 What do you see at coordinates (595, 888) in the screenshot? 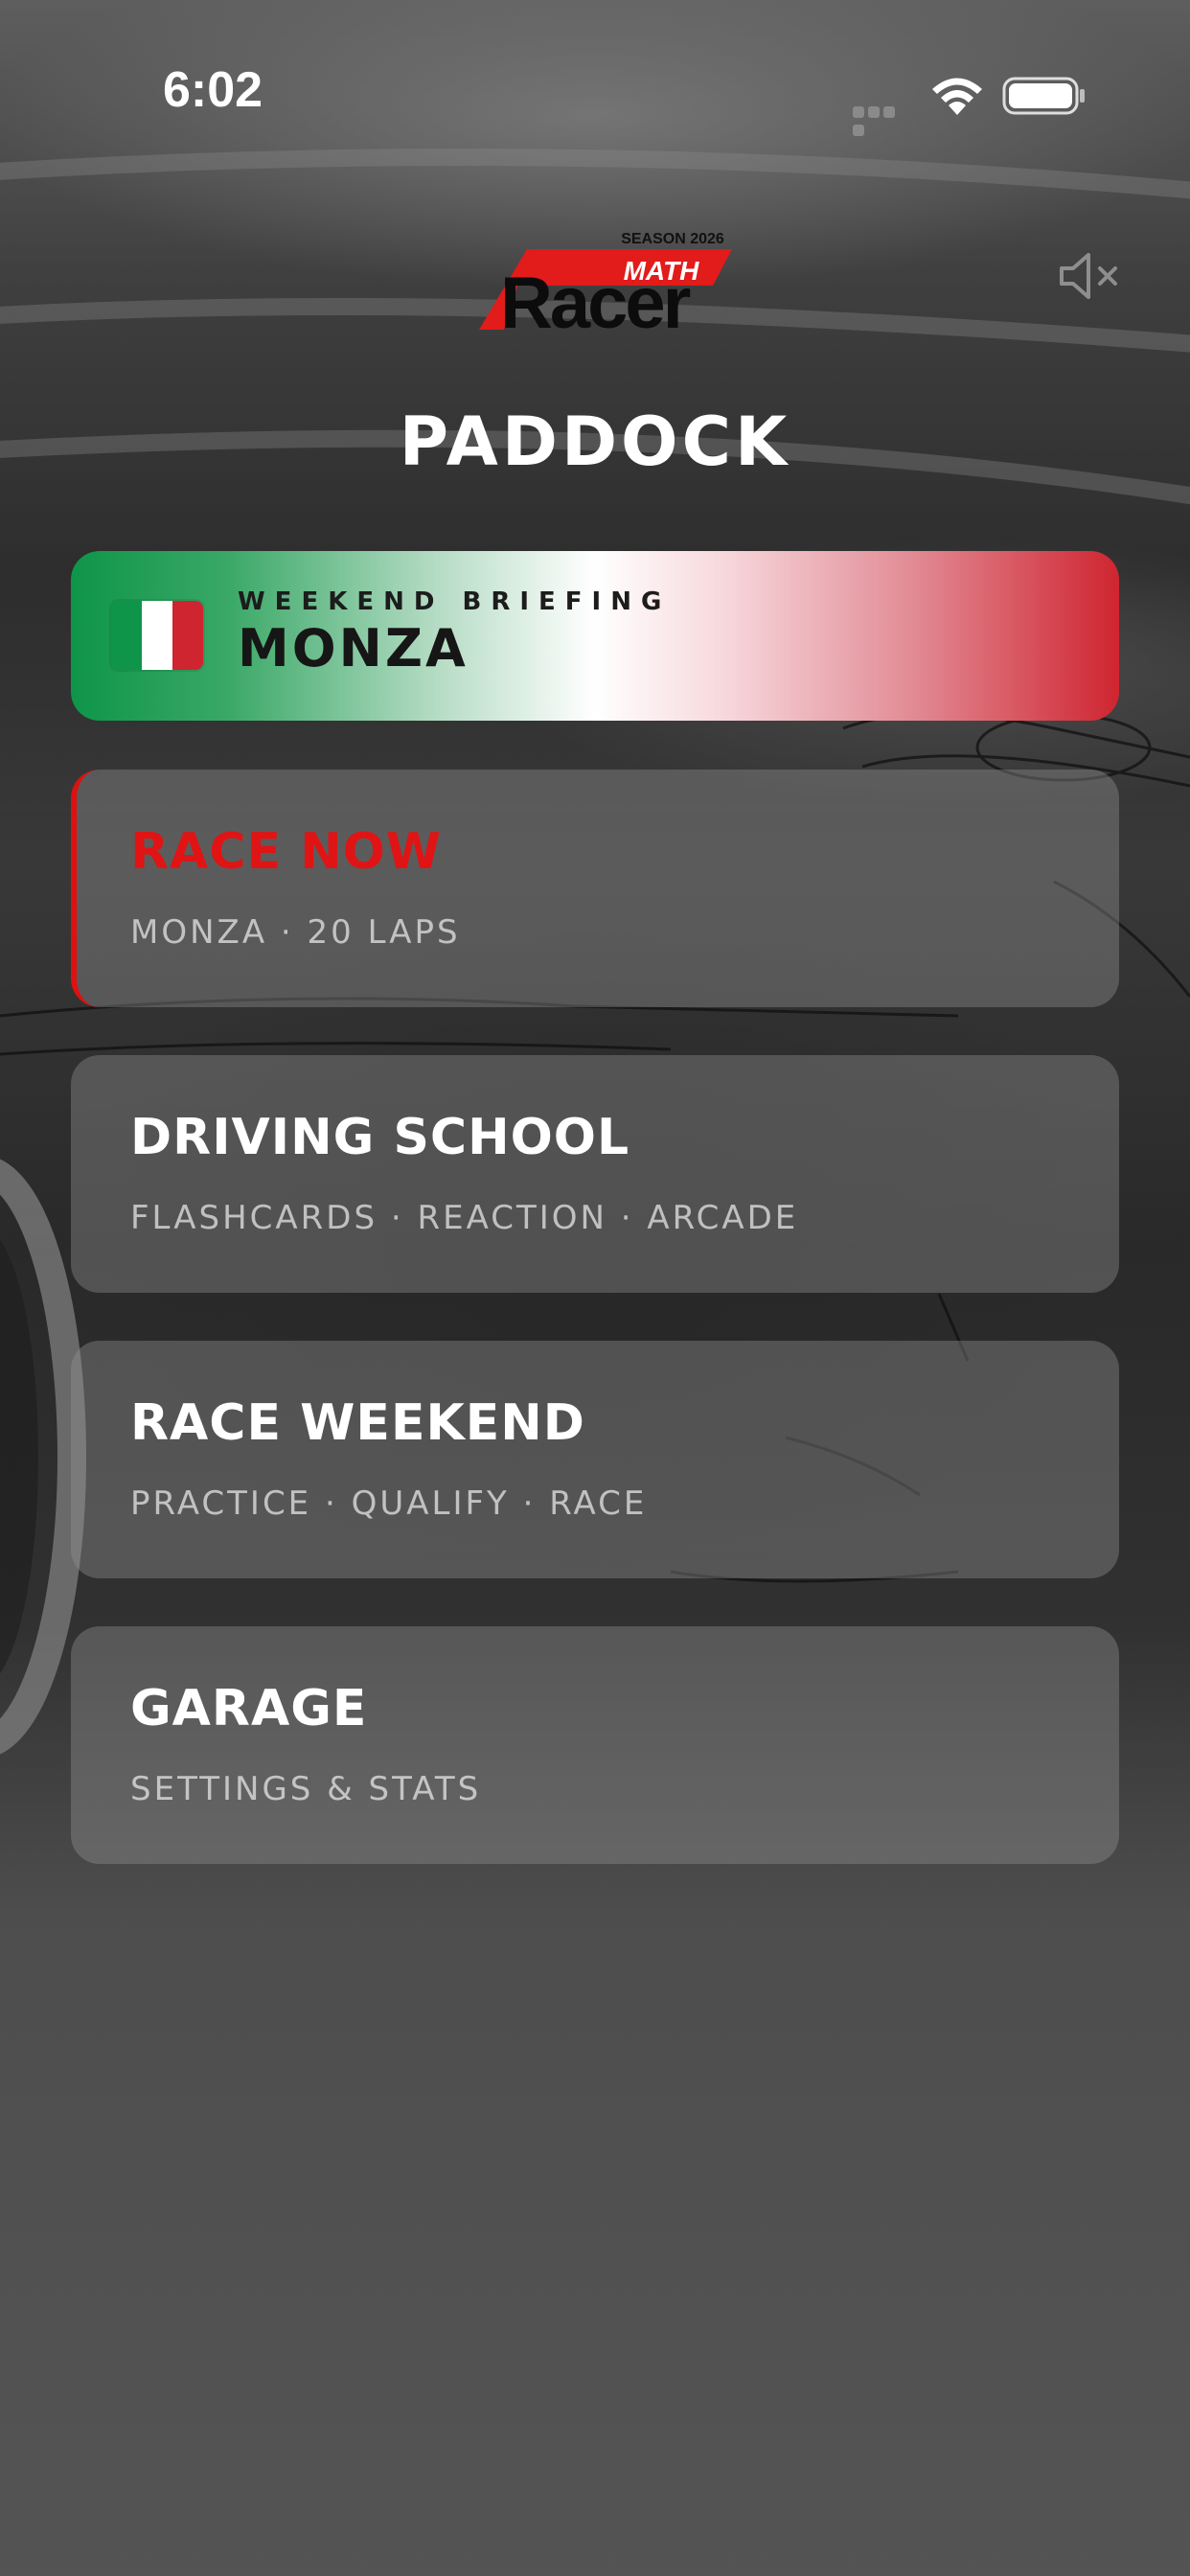
I see `race-now-button: RACE NOW MONZA · 20 LAPS` at bounding box center [595, 888].